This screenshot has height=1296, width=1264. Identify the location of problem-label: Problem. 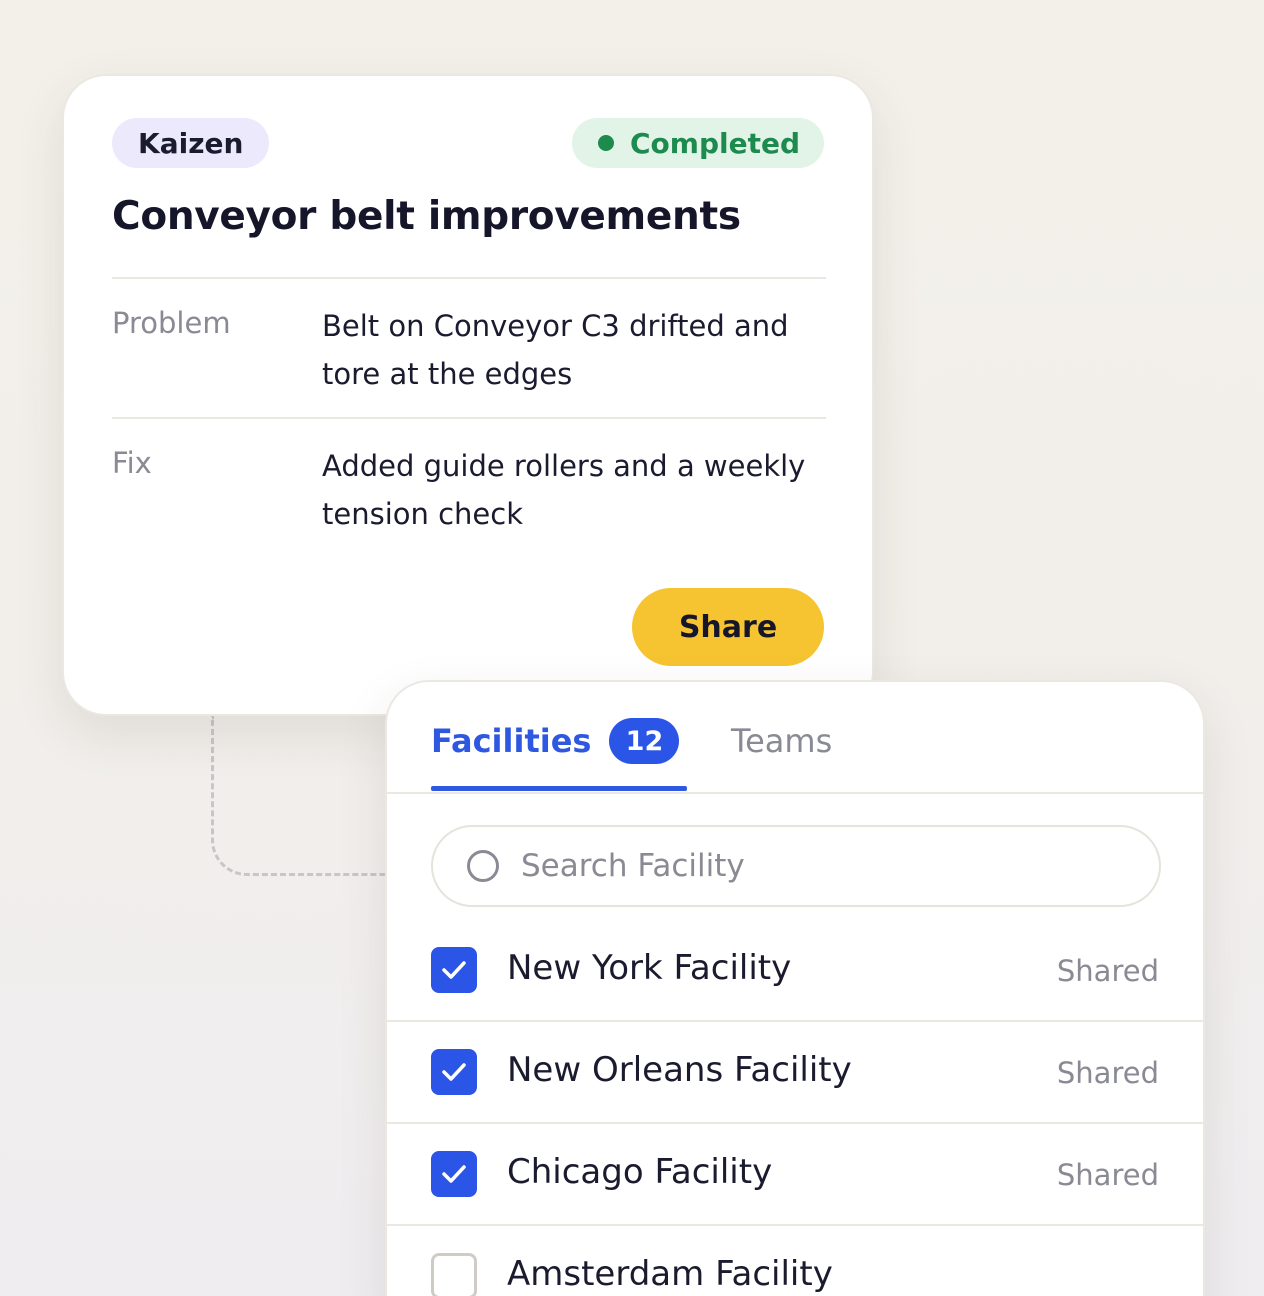
(171, 323).